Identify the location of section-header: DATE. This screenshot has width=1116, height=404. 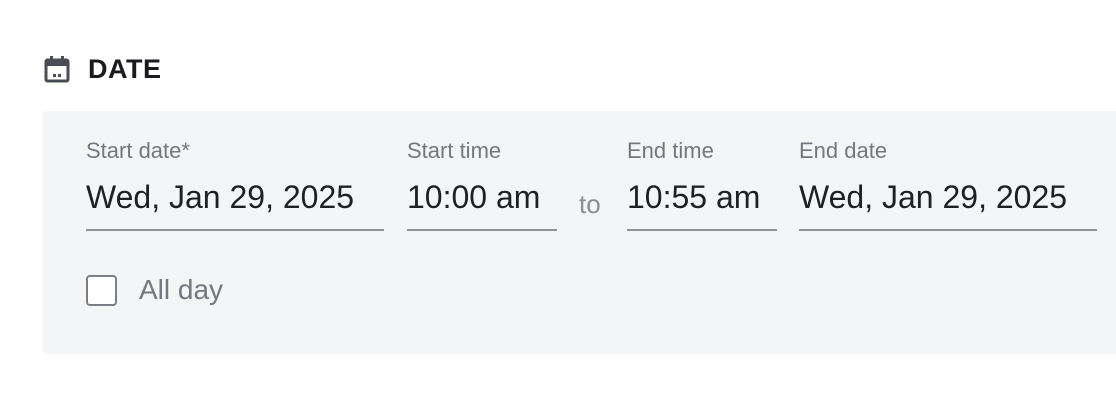
(103, 69).